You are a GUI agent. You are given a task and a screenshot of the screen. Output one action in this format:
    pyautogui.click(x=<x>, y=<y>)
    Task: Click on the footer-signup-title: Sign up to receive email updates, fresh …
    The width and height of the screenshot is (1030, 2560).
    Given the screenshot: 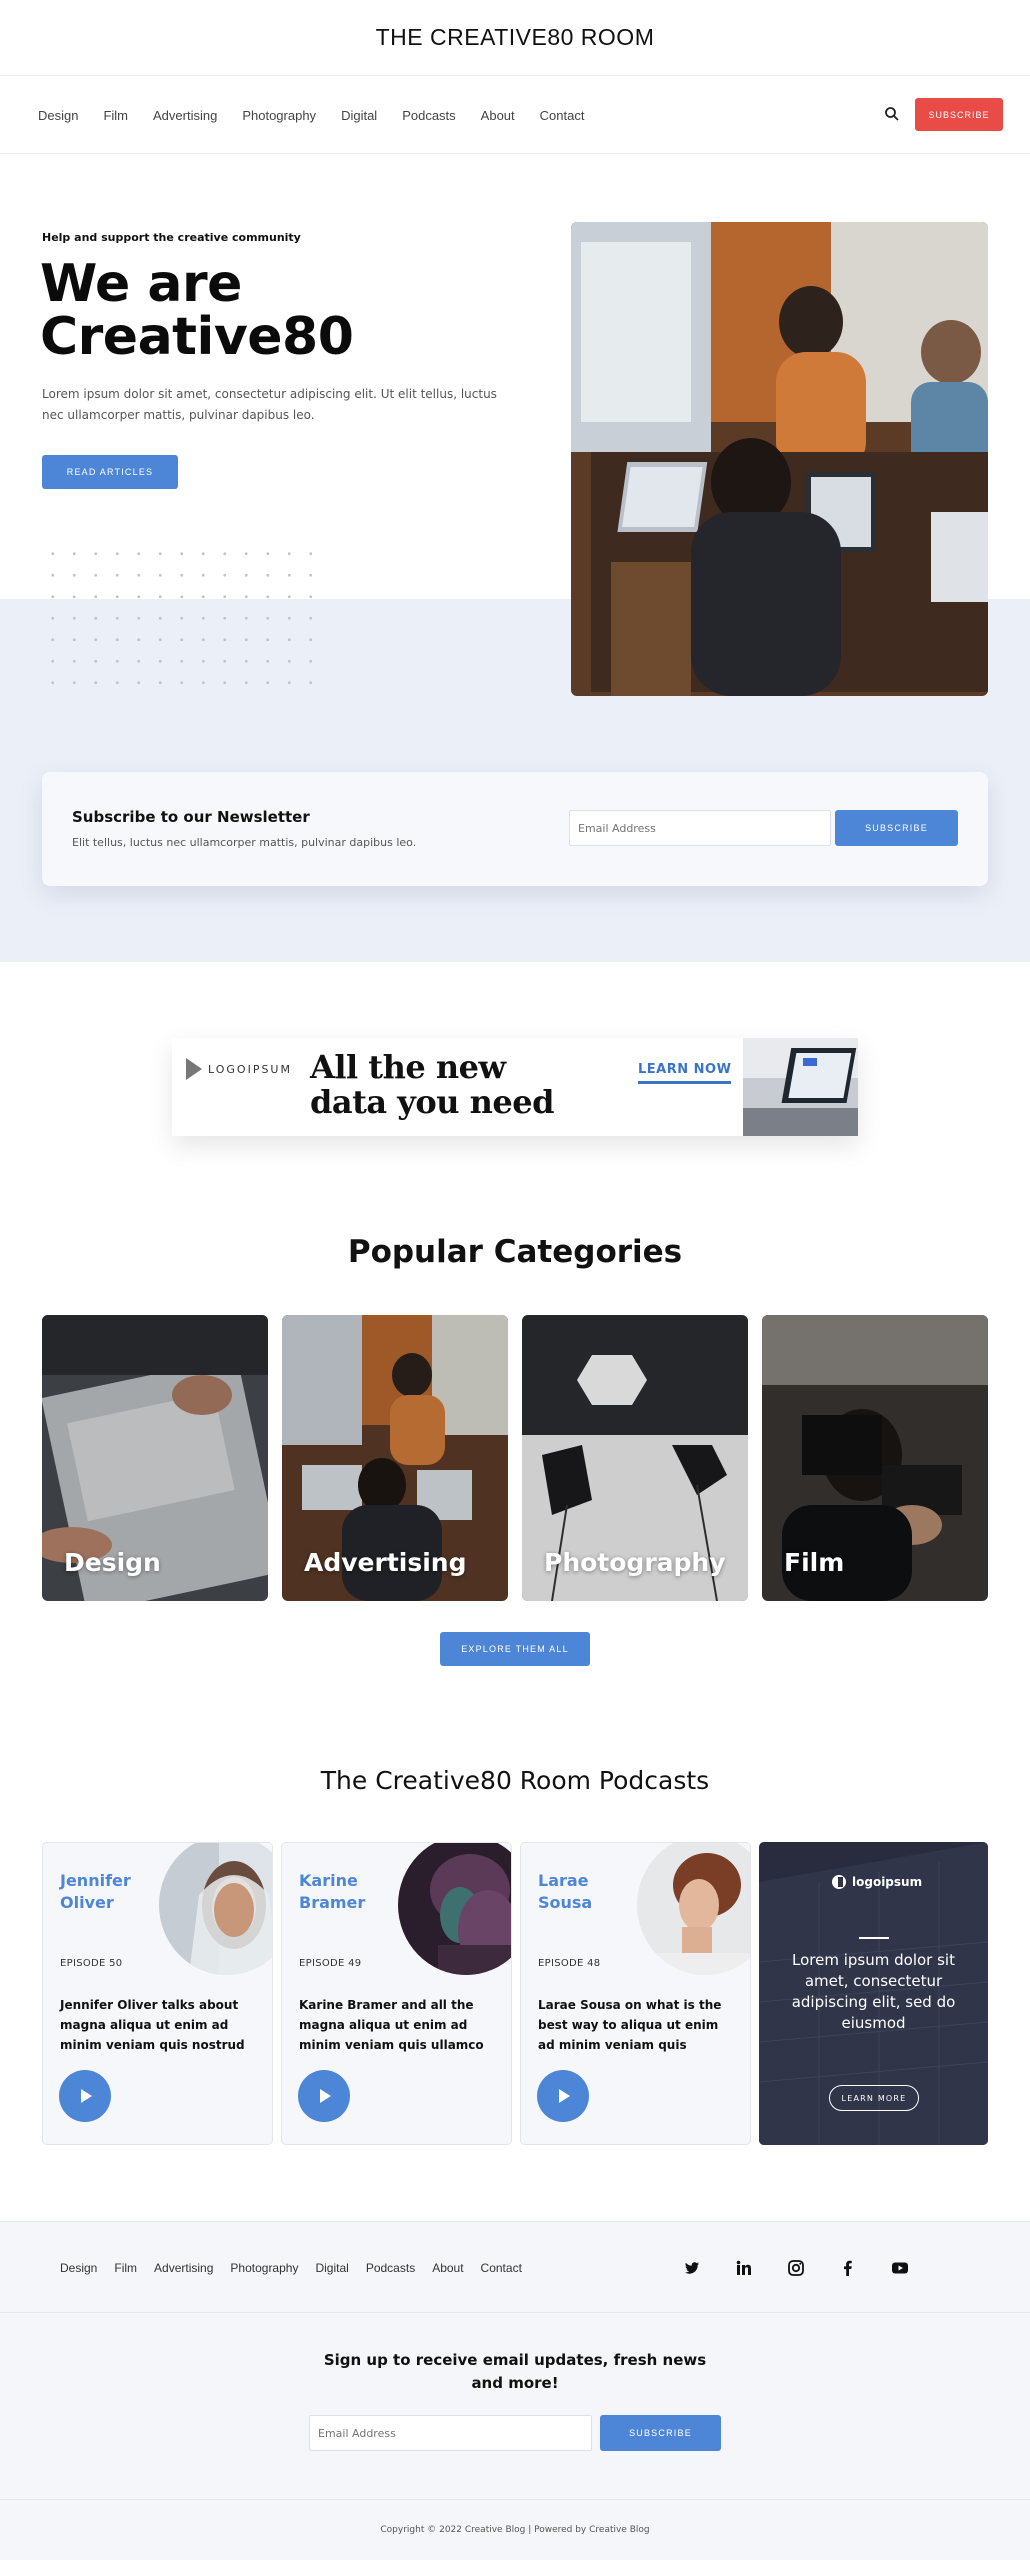 What is the action you would take?
    pyautogui.click(x=515, y=2371)
    